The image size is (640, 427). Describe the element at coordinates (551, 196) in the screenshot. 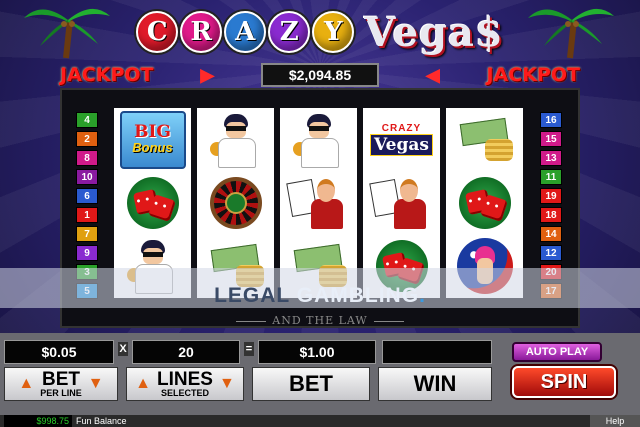

I see `payline-indicator-right: 19` at that location.